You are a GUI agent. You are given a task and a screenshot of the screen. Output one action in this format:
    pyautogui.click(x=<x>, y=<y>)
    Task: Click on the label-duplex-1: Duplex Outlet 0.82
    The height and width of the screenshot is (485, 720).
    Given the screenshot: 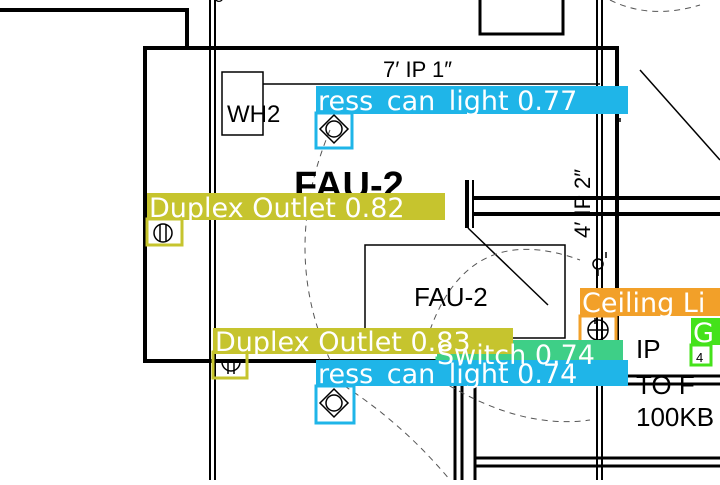 What is the action you would take?
    pyautogui.click(x=277, y=208)
    